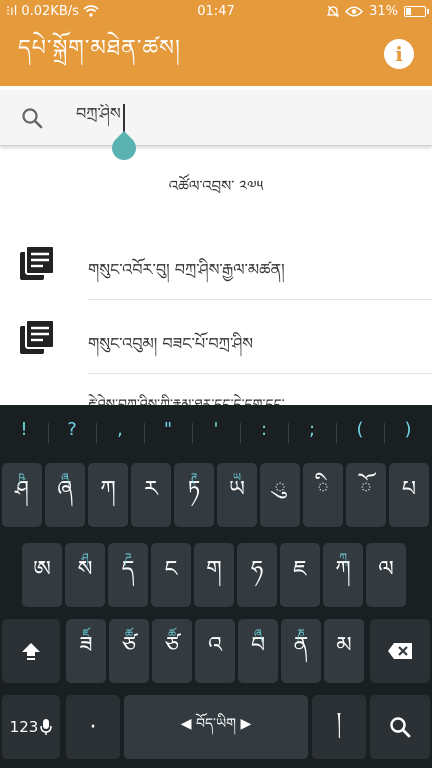  Describe the element at coordinates (301, 651) in the screenshot. I see `letter-key: ཎན` at that location.